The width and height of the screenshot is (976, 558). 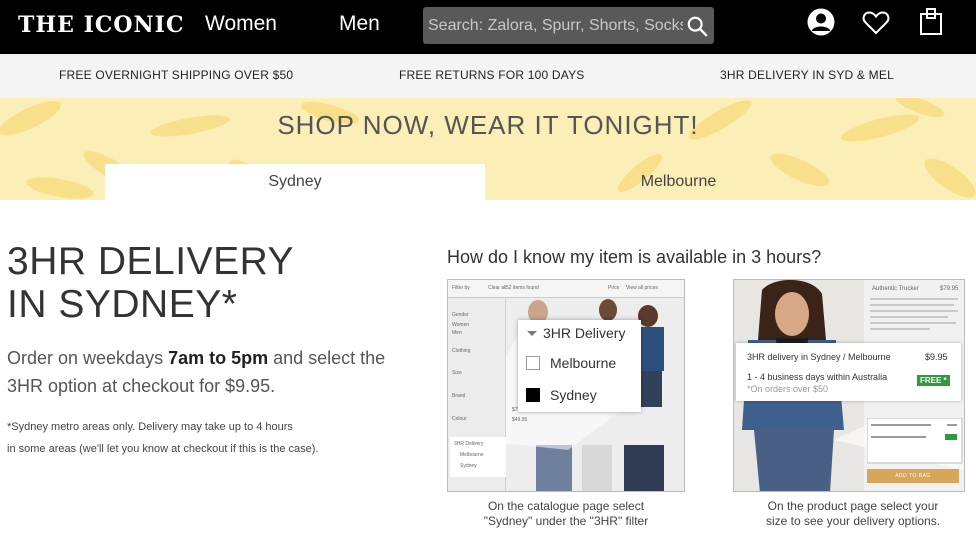 What do you see at coordinates (460, 315) in the screenshot?
I see `gender-label: Gender` at bounding box center [460, 315].